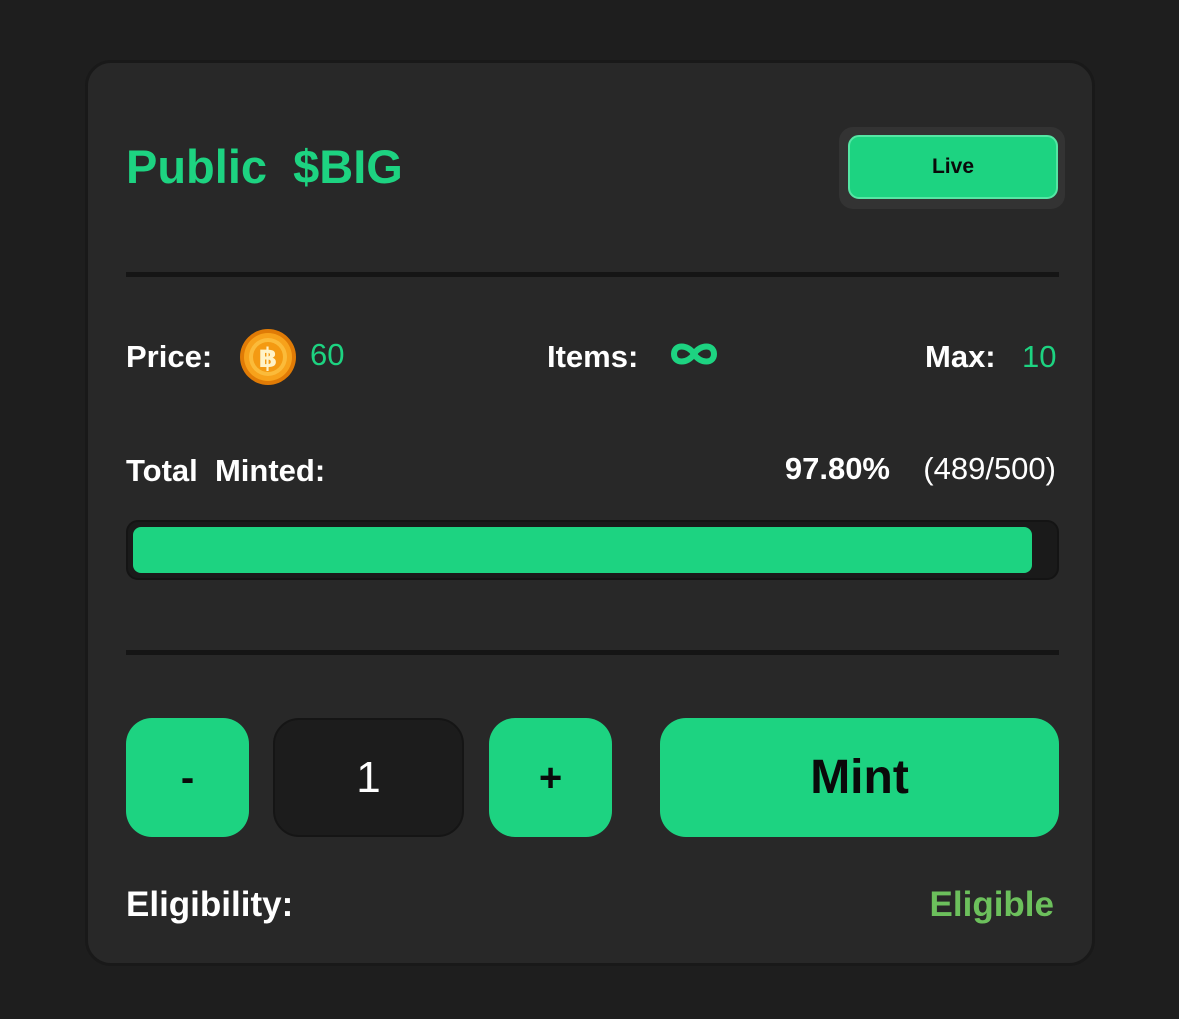 This screenshot has height=1019, width=1179. Describe the element at coordinates (991, 904) in the screenshot. I see `eligibility-status: Eligible` at that location.